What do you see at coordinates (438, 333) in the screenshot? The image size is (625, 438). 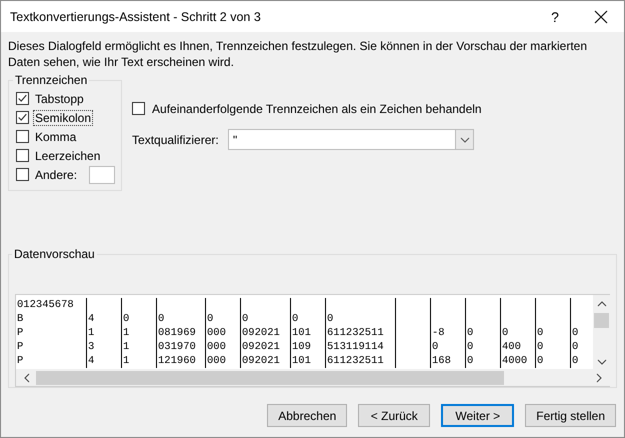 I see `table-cell: -8` at bounding box center [438, 333].